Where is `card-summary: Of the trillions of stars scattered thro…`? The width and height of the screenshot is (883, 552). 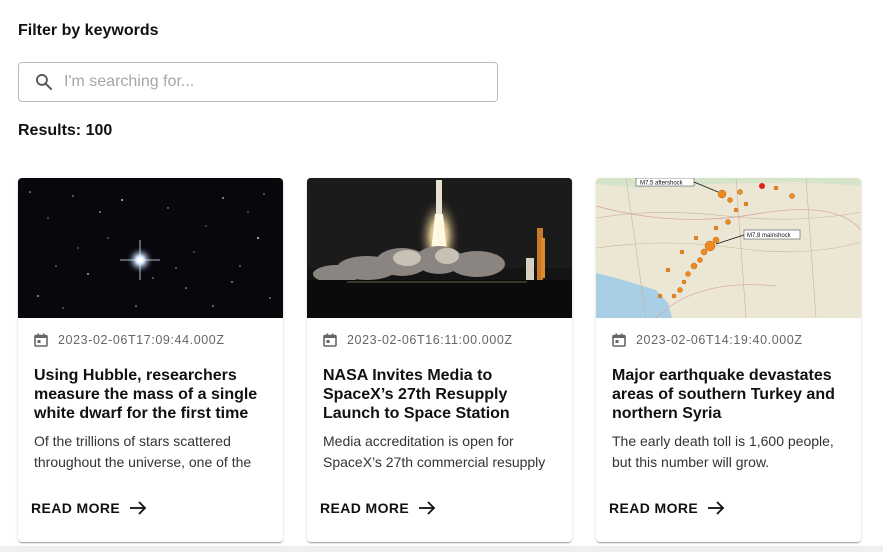 card-summary: Of the trillions of stars scattered thro… is located at coordinates (143, 451).